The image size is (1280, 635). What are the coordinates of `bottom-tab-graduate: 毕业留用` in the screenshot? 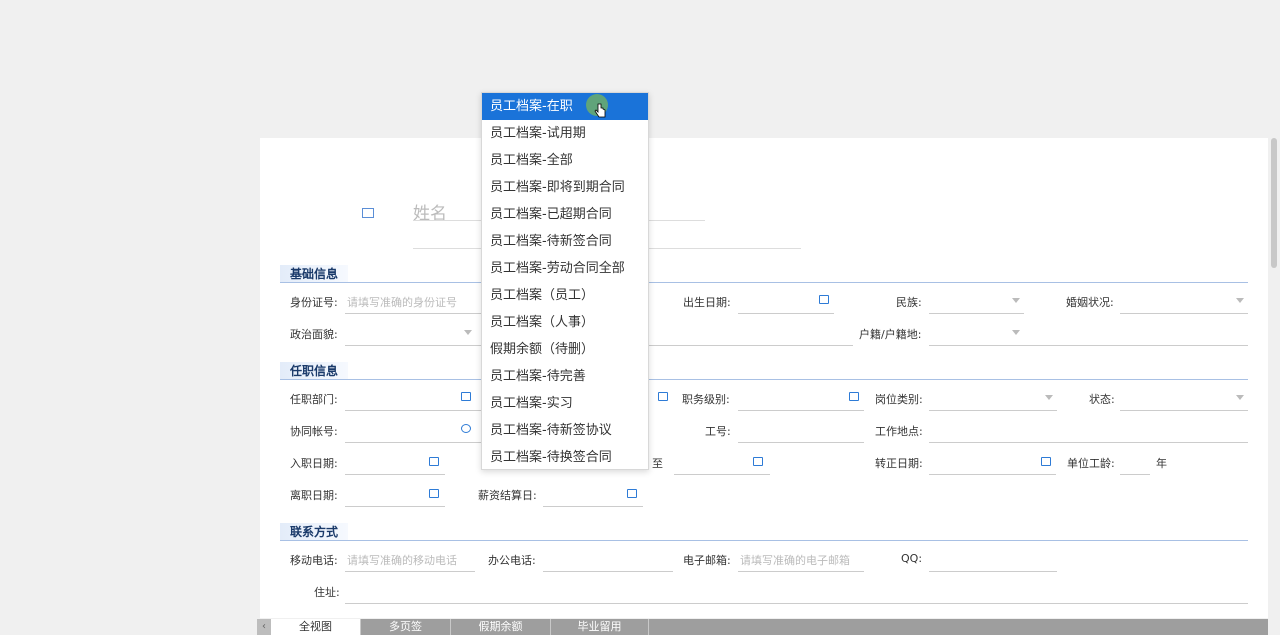 It's located at (600, 627).